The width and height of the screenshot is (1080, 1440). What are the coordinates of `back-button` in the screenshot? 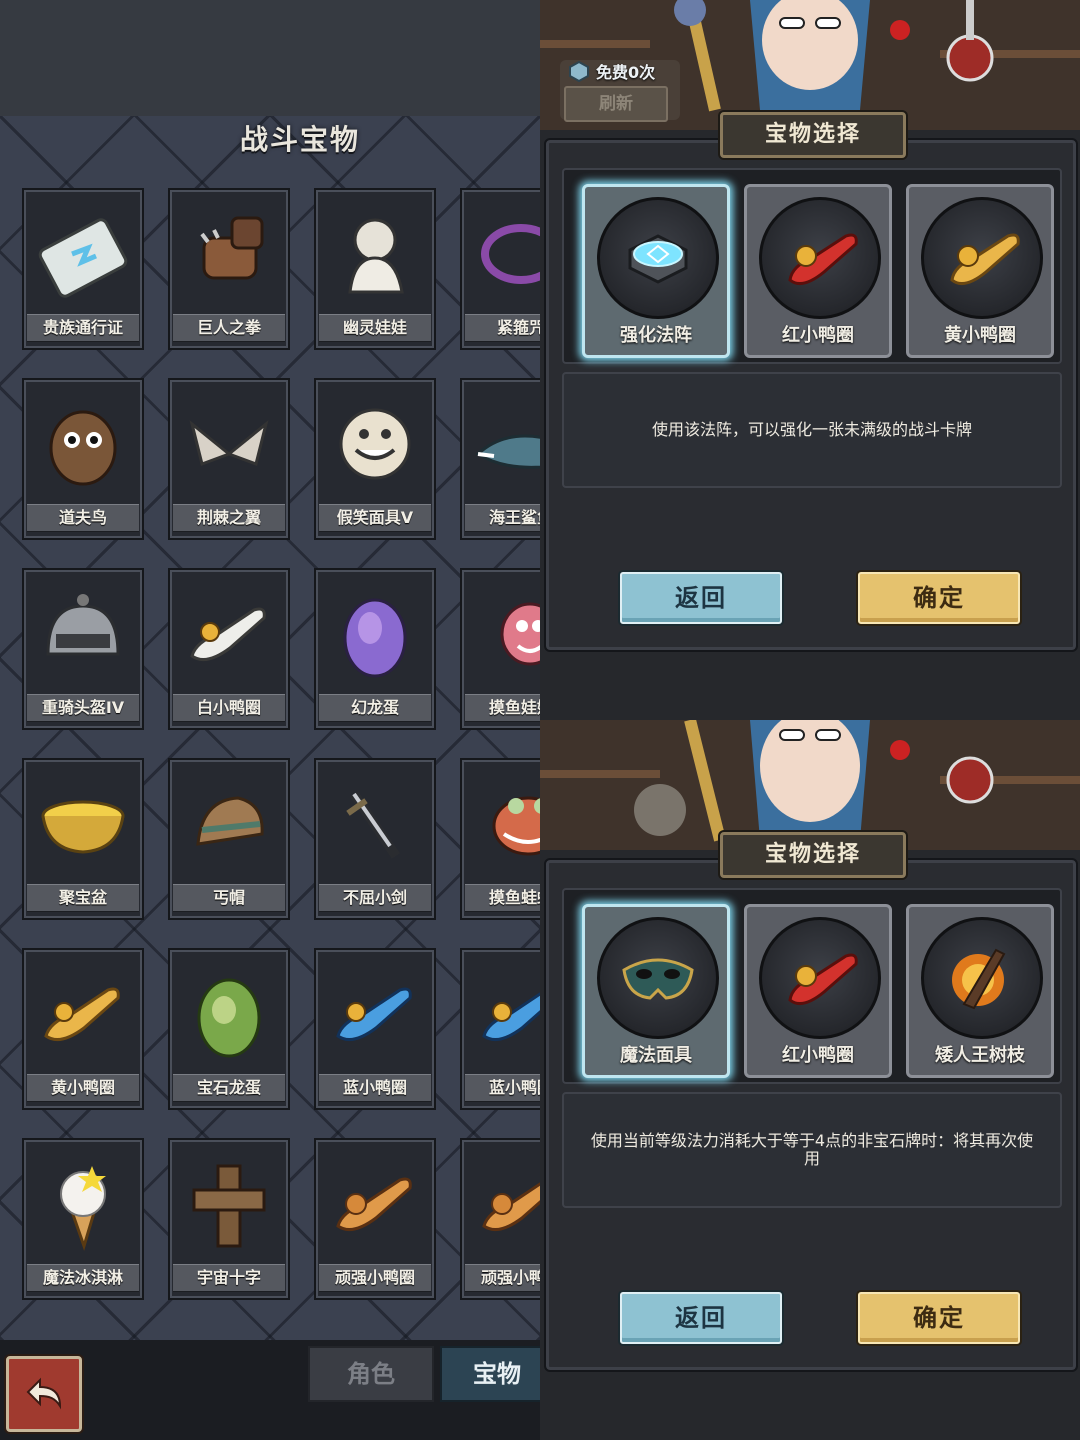 It's located at (44, 1394).